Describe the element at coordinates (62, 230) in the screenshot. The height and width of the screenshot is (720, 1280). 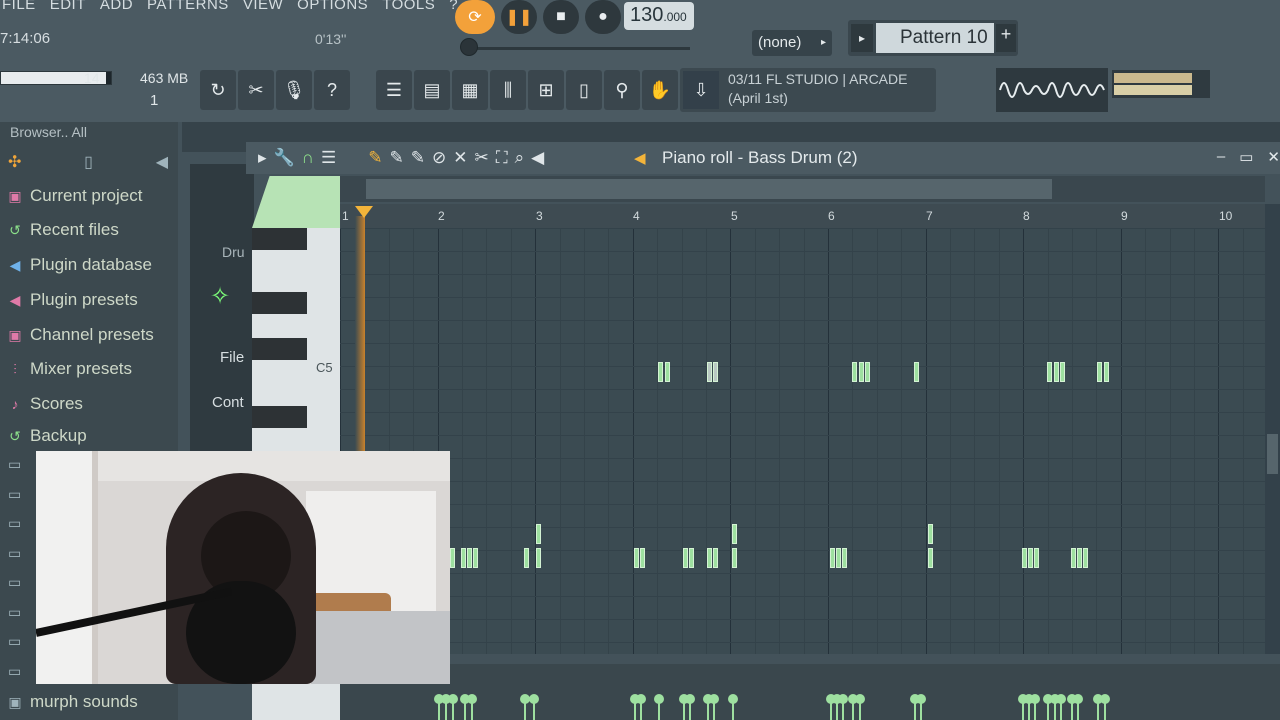
I see `browser-item: ↺ Recent files` at that location.